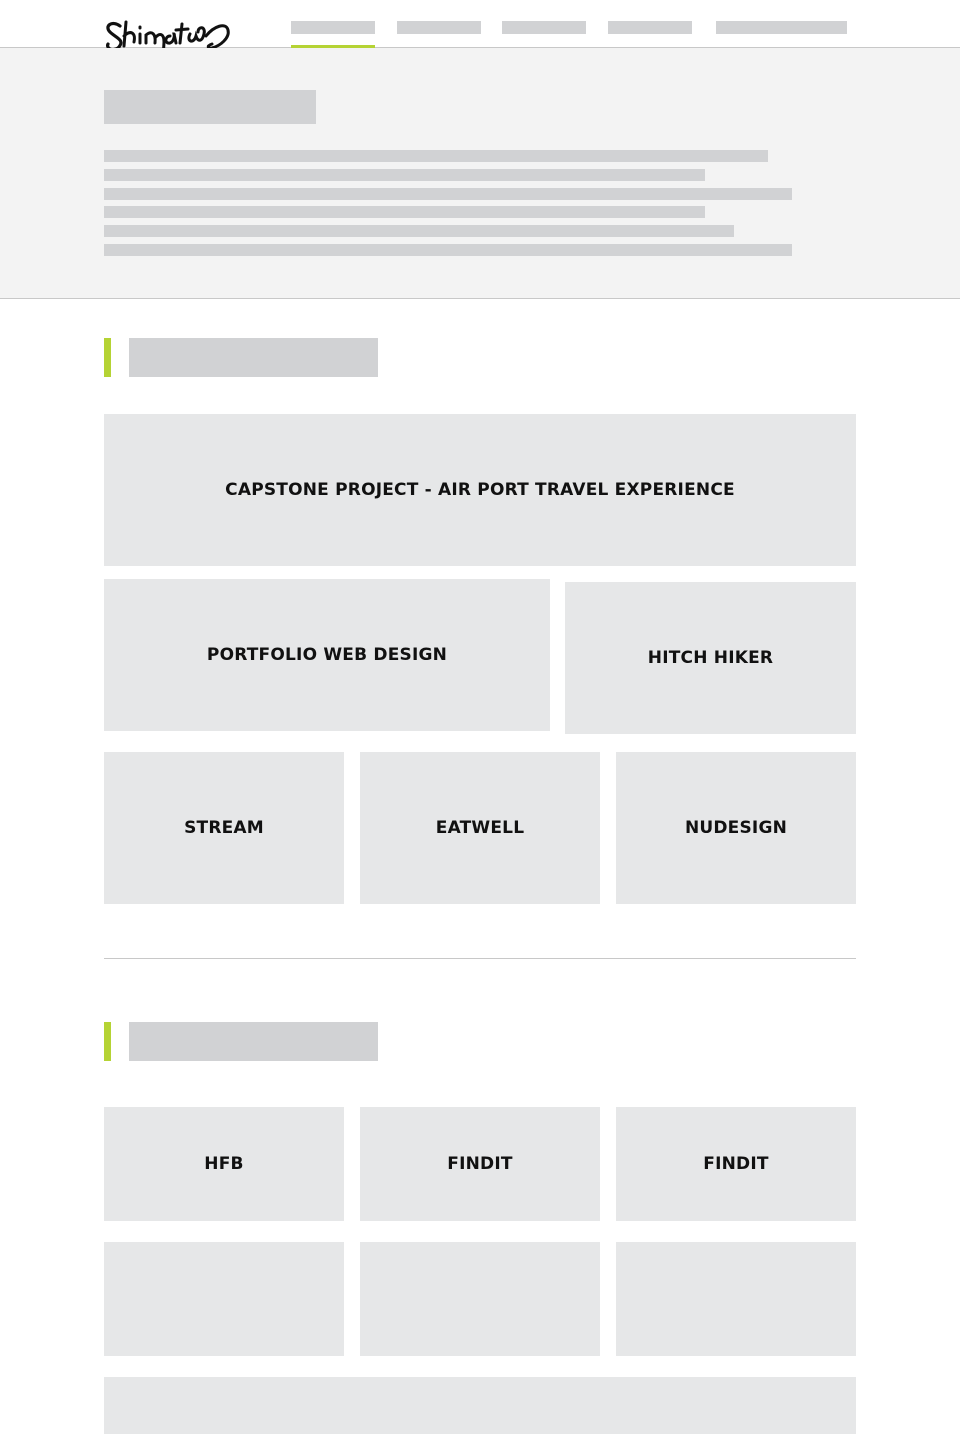 This screenshot has width=960, height=1434. I want to click on project-tile-label: STREAM, so click(224, 828).